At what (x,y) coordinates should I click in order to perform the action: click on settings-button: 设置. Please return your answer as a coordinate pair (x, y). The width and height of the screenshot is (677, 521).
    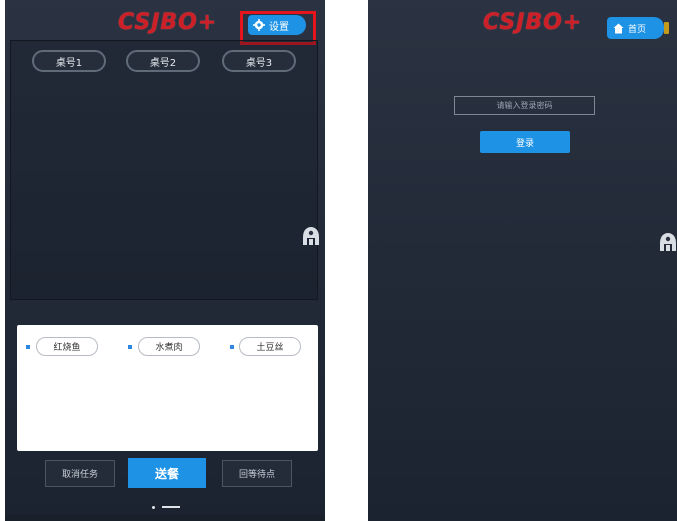
    Looking at the image, I should click on (277, 25).